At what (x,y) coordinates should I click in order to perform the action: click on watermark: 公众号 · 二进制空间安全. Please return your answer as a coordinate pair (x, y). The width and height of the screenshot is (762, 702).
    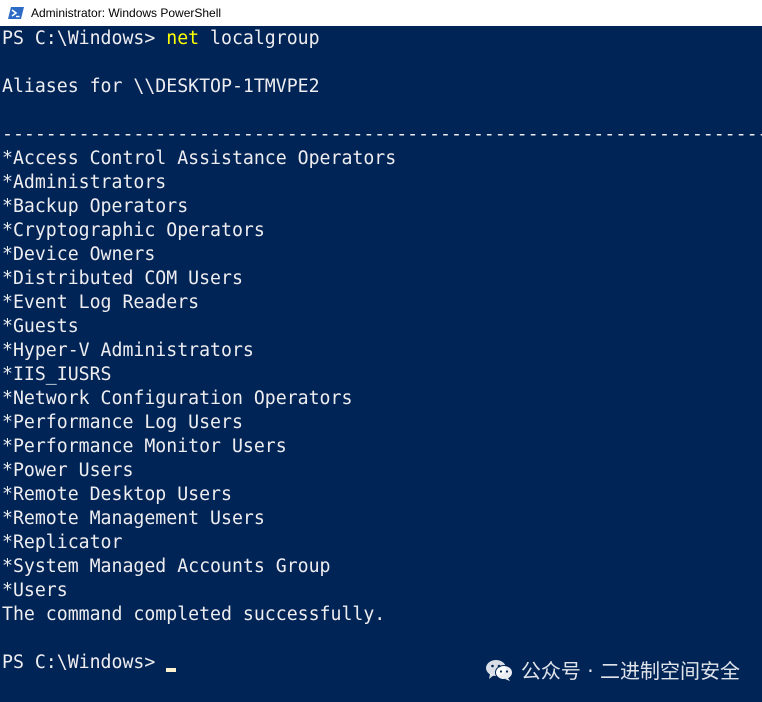
    Looking at the image, I should click on (612, 669).